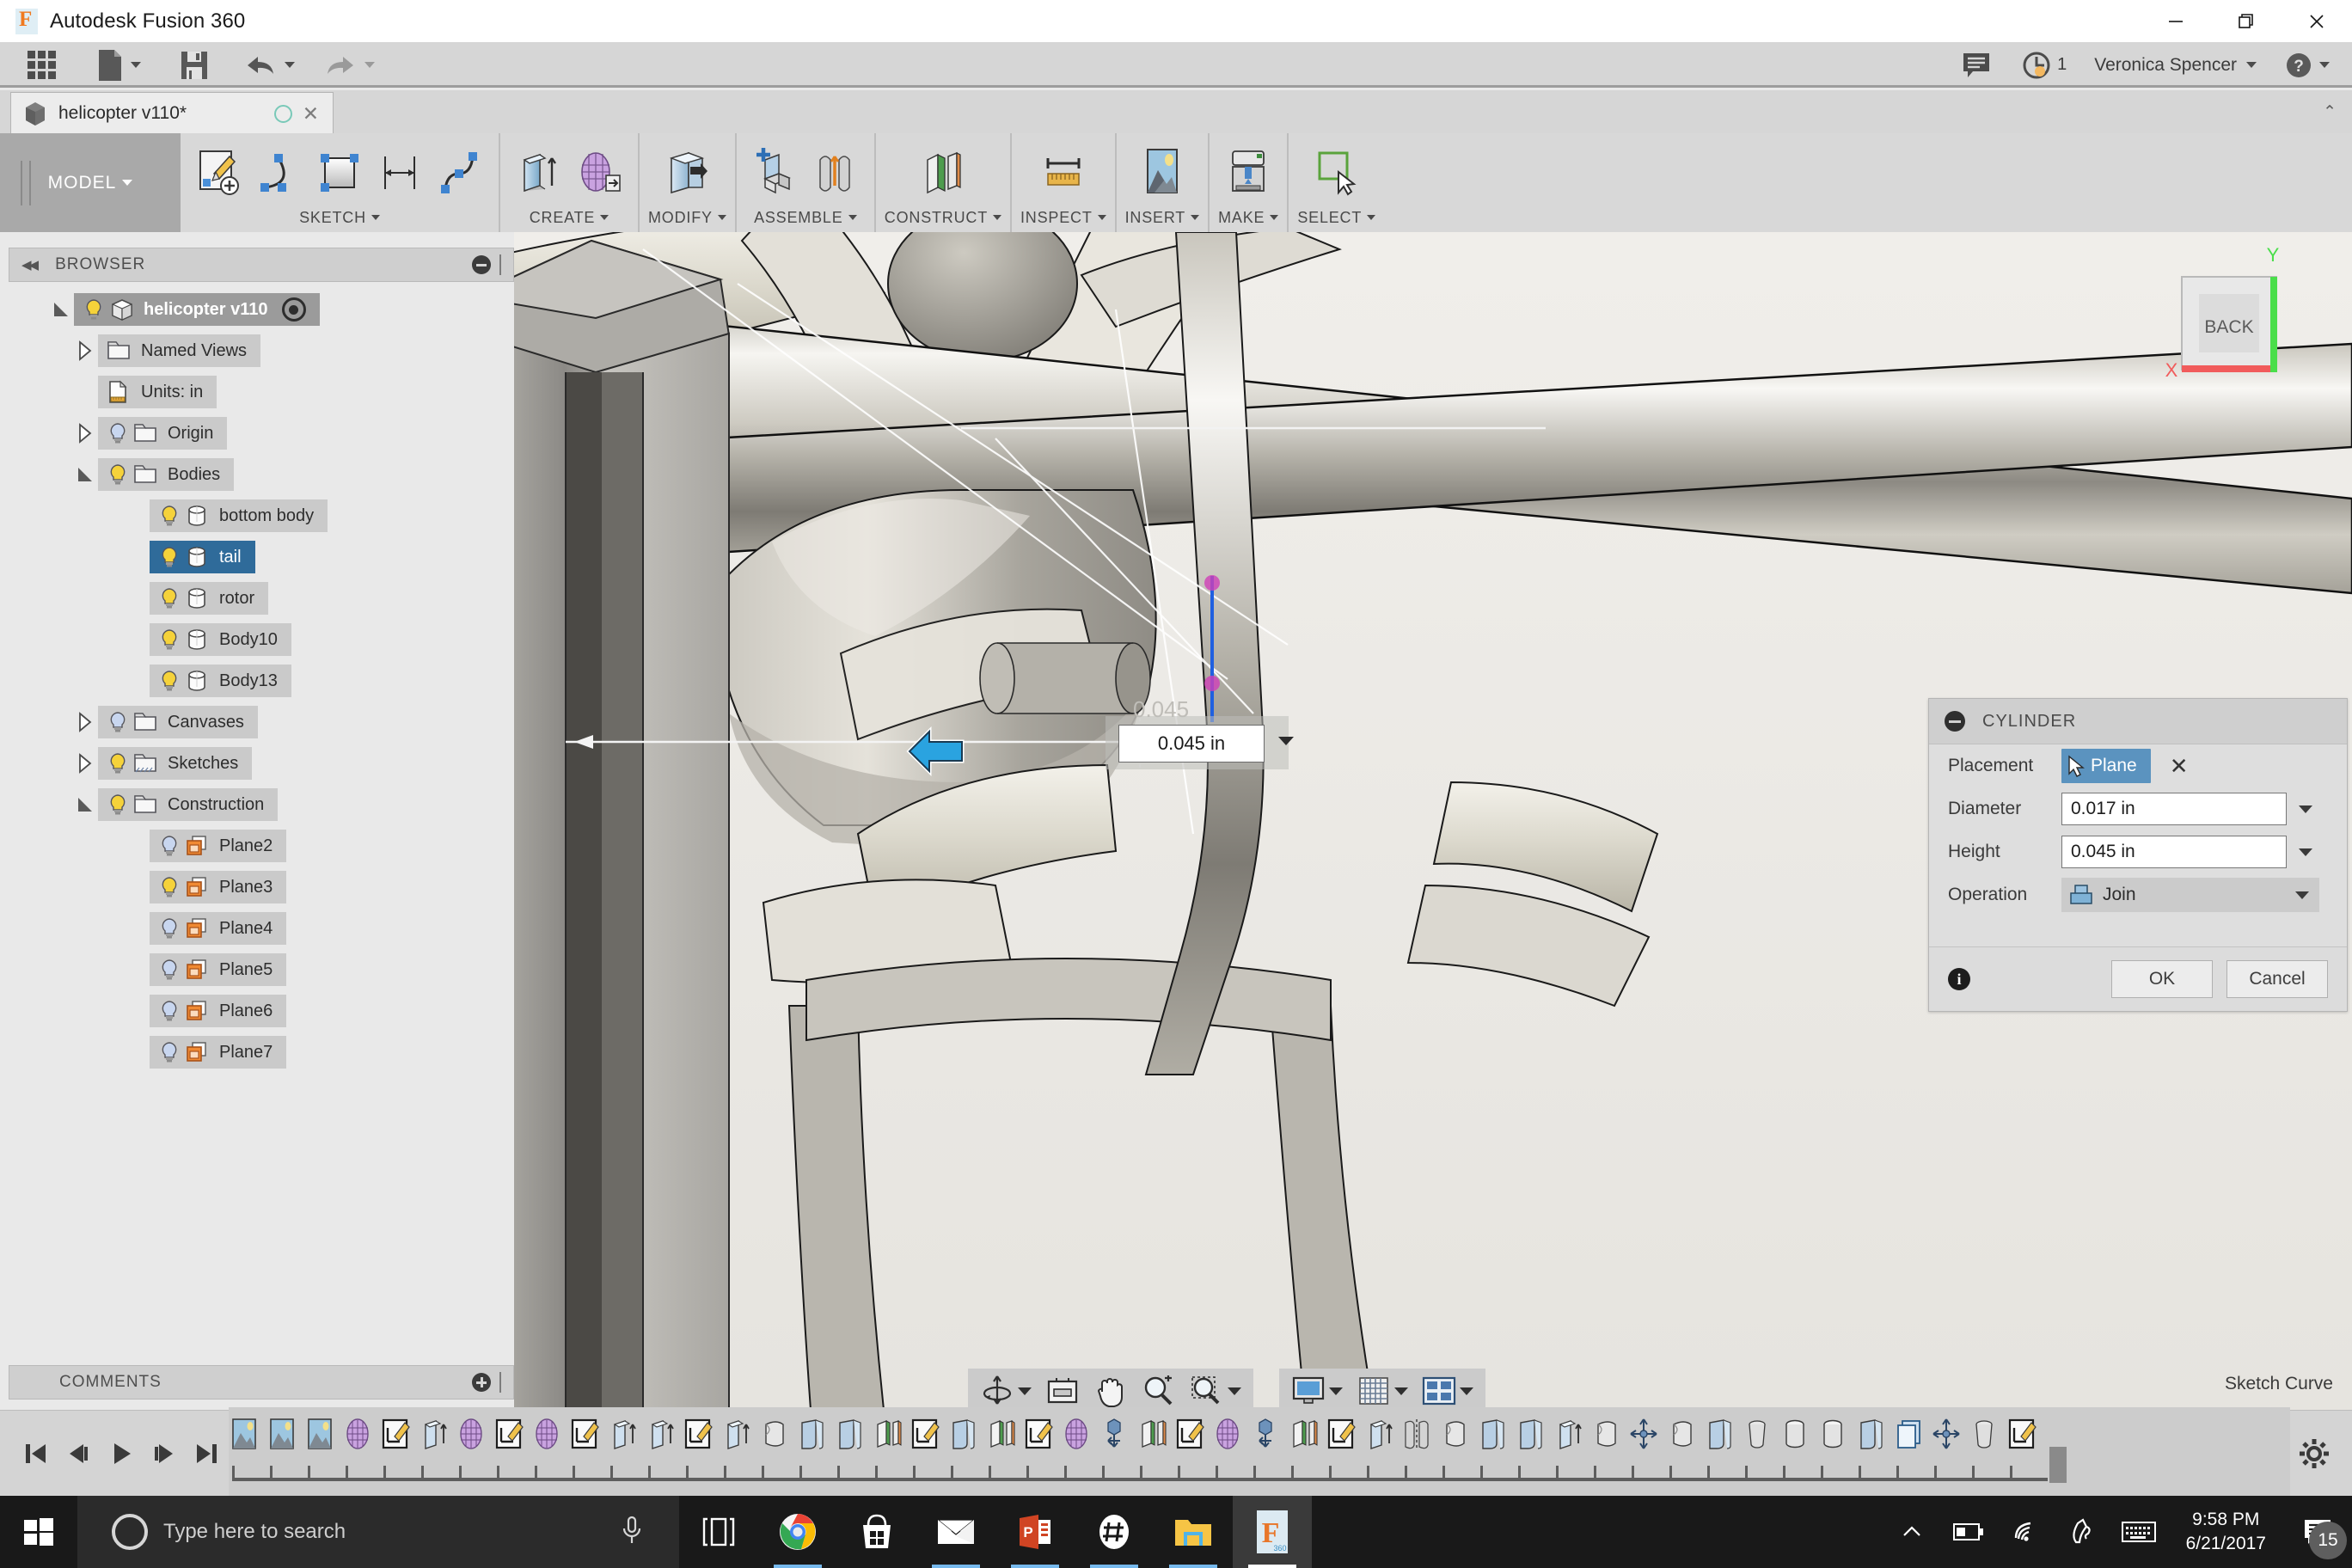  I want to click on browser-tree-item-plane3: Plane3, so click(260, 887).